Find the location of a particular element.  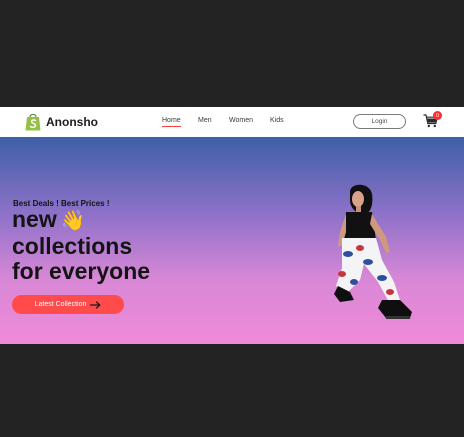

nav-item-men: Men is located at coordinates (205, 120).